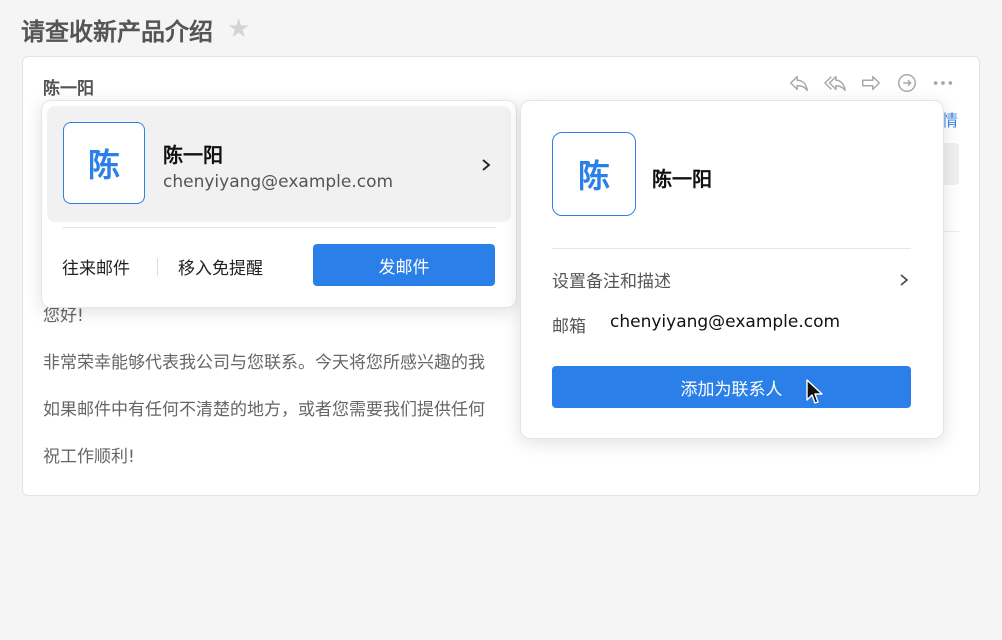  Describe the element at coordinates (238, 29) in the screenshot. I see `star-icon: ★` at that location.